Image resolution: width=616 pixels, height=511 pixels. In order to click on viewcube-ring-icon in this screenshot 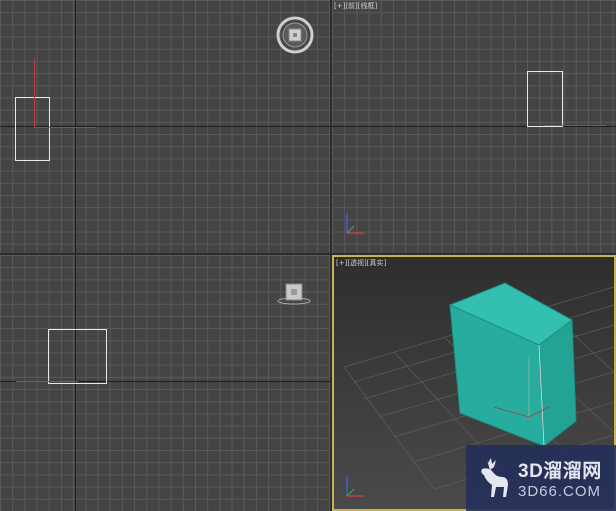, I will do `click(295, 35)`.